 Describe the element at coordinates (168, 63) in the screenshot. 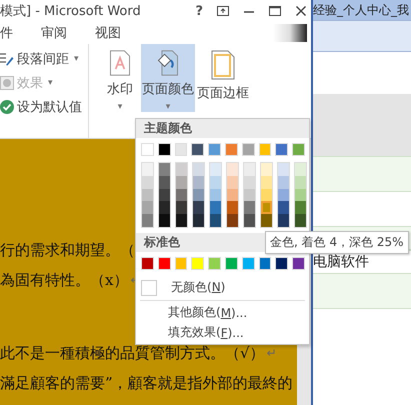

I see `paint-bucket-page-icon` at that location.